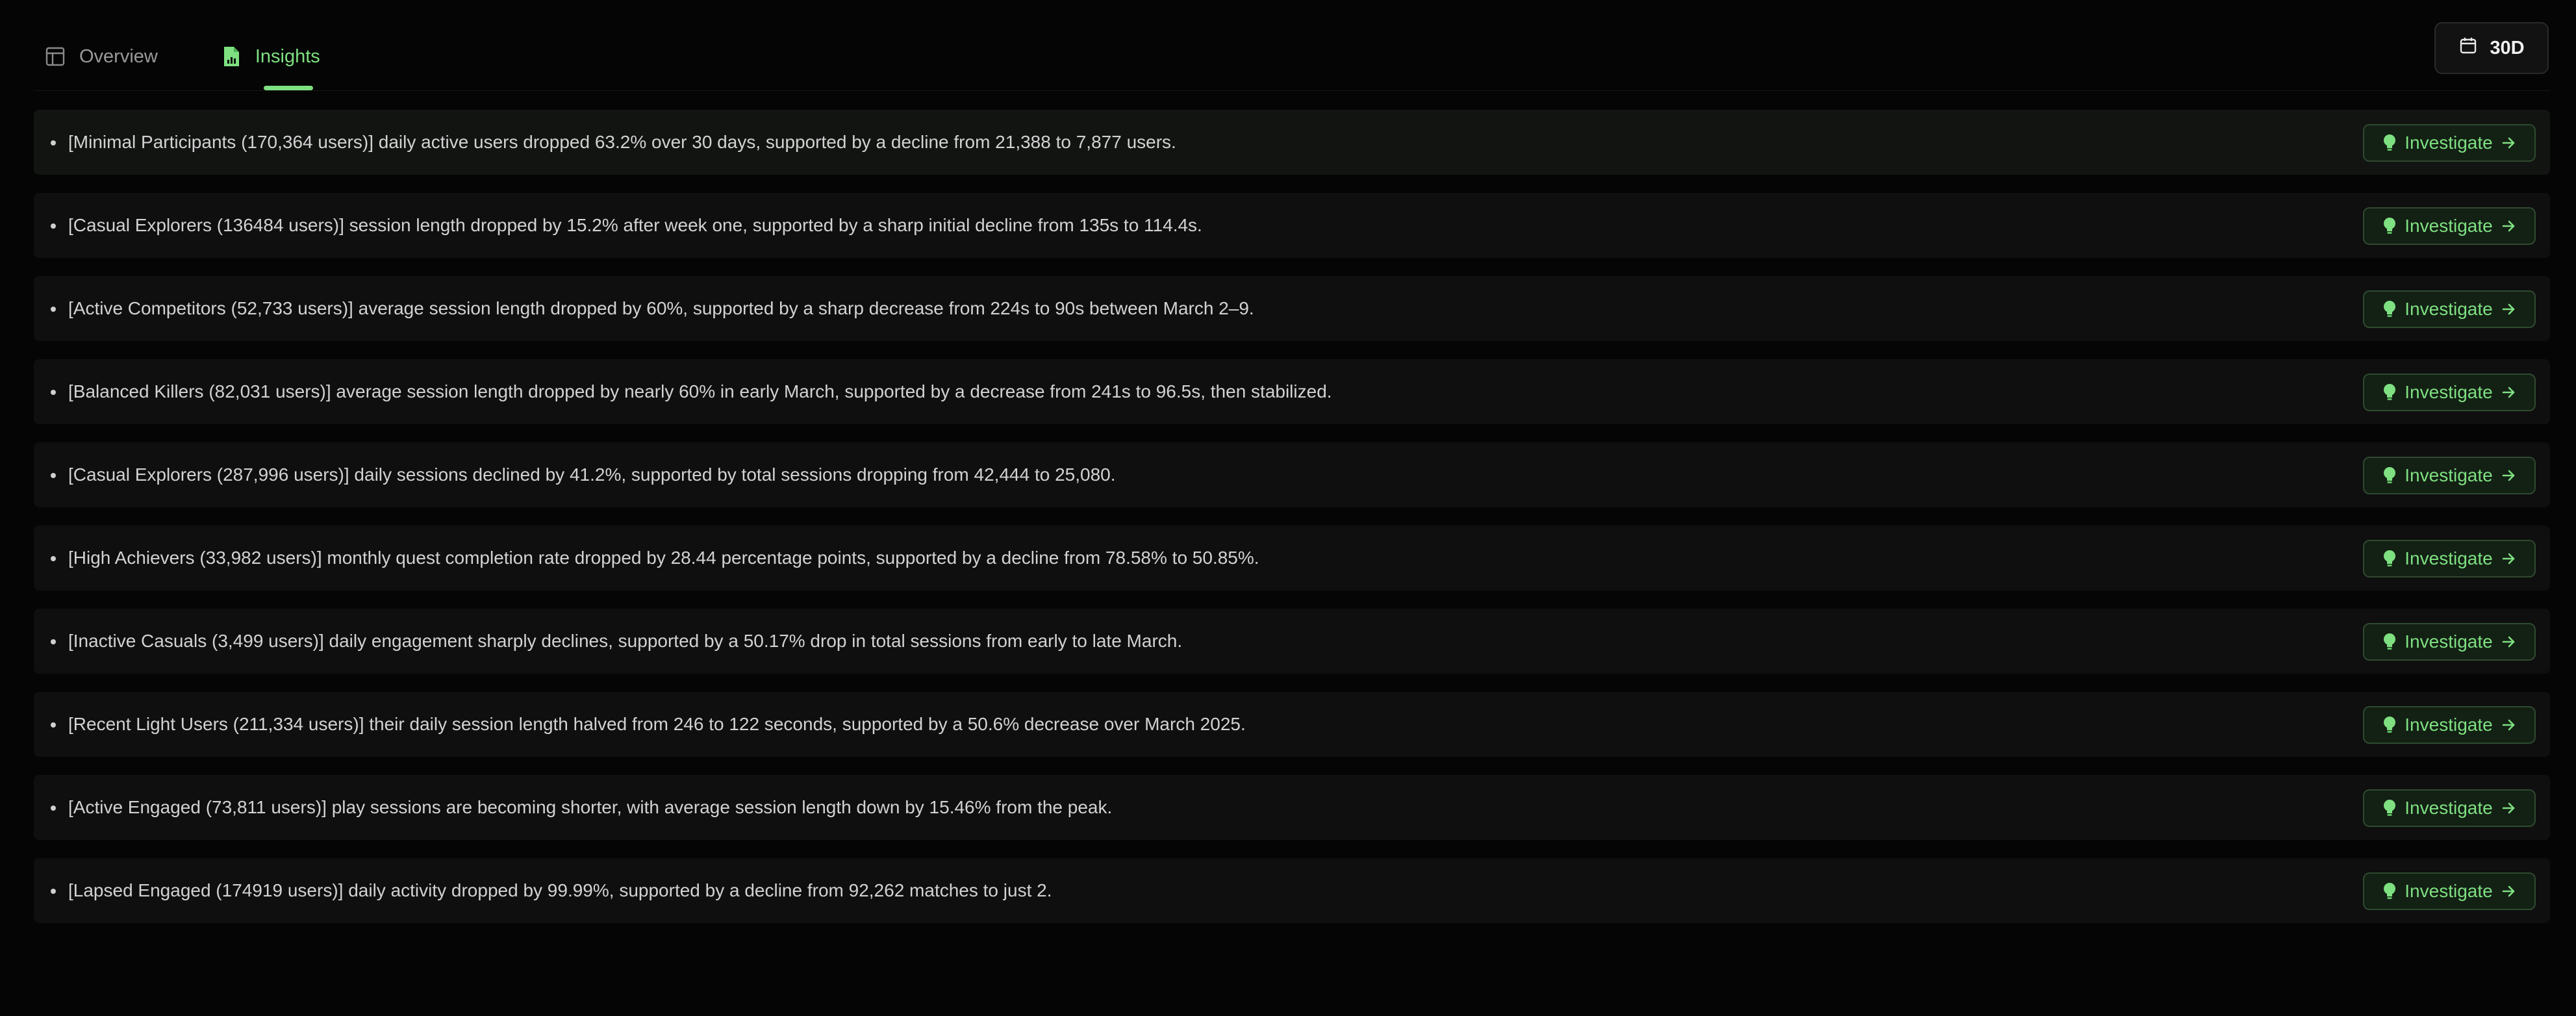 The height and width of the screenshot is (1016, 2576). Describe the element at coordinates (55, 56) in the screenshot. I see `layout-icon` at that location.